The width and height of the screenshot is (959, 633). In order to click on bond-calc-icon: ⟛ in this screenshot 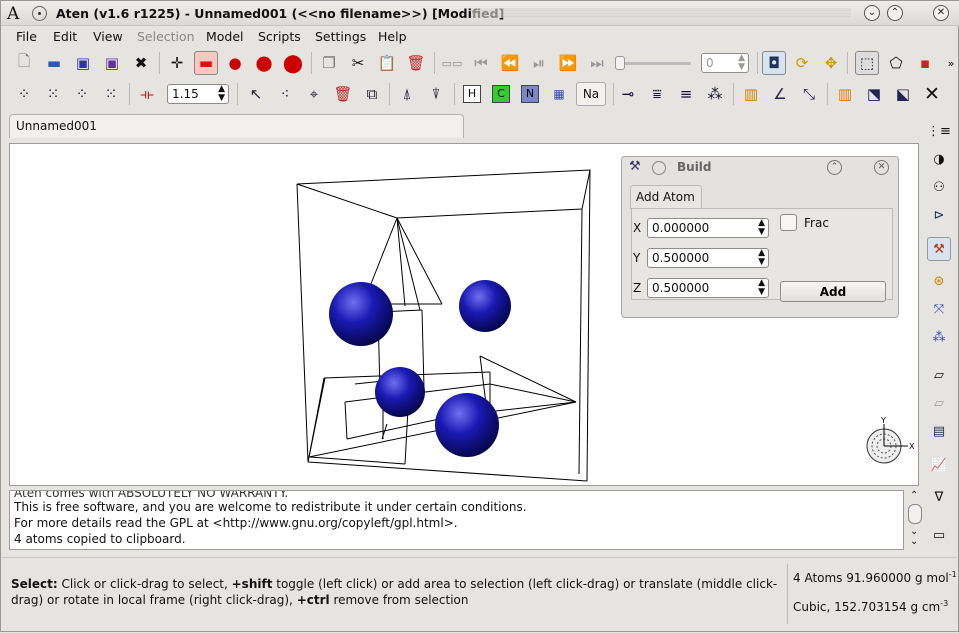, I will do `click(147, 94)`.